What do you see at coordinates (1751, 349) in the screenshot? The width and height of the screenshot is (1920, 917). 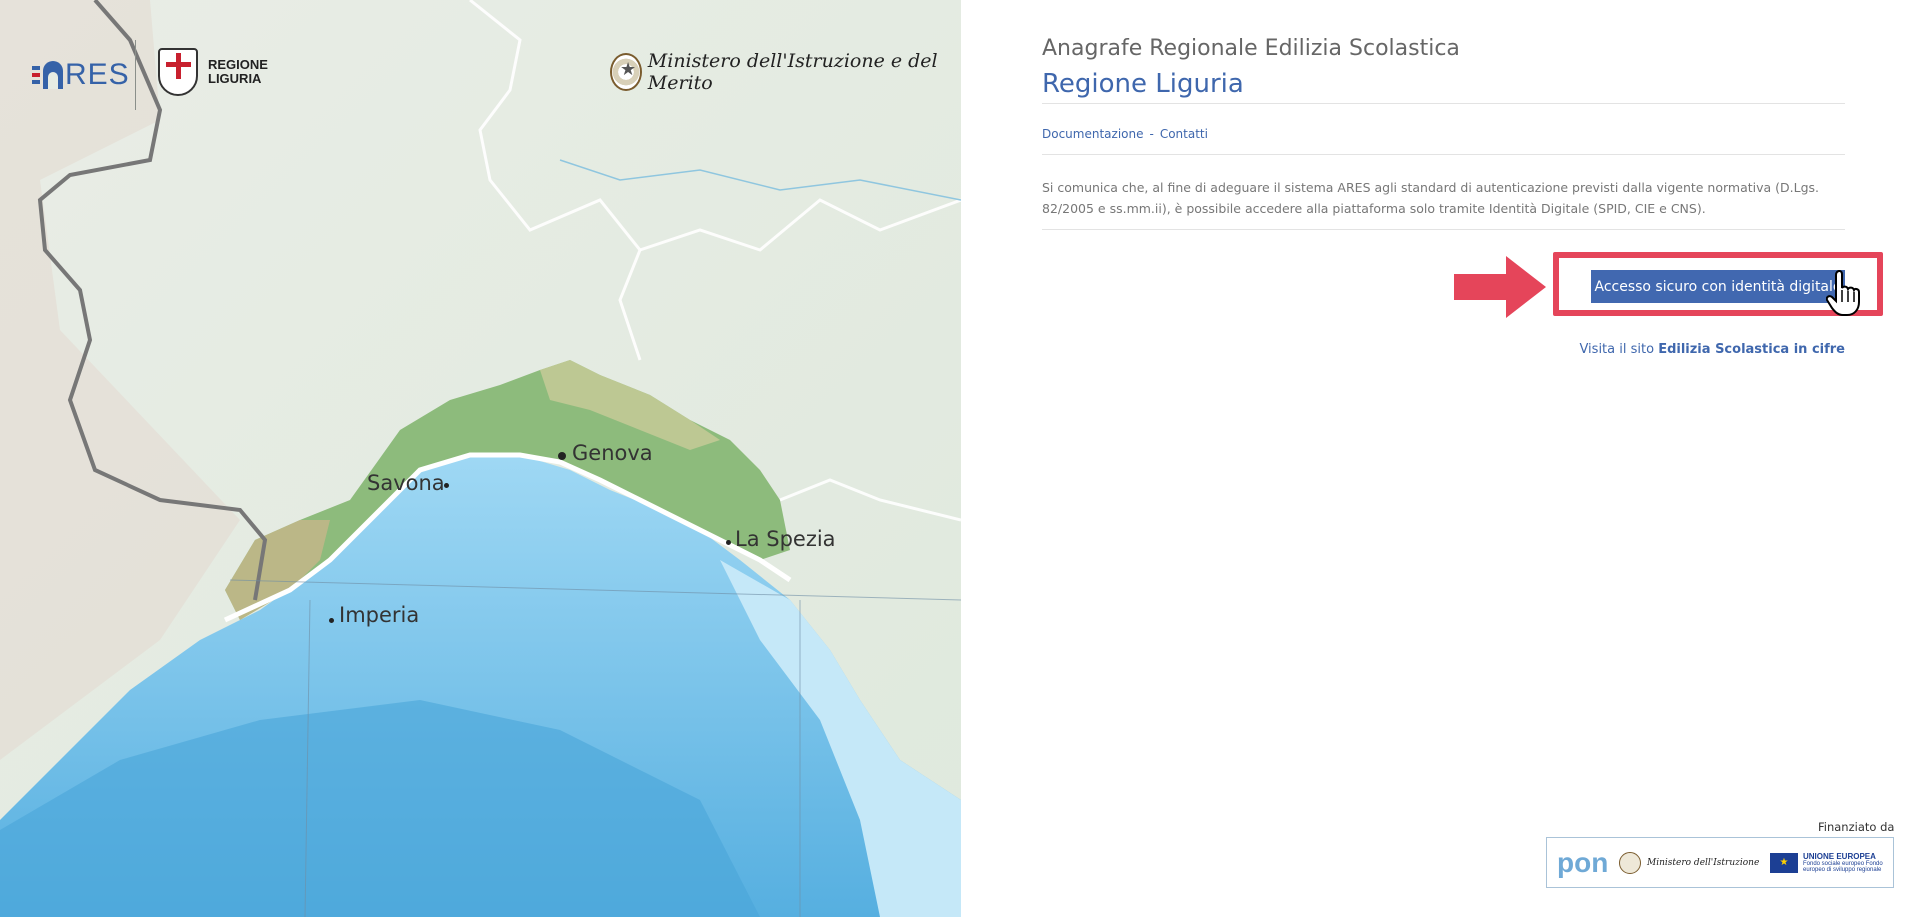 I see `edilizia-scolastica-link: Edilizia Scolastica in cifre` at bounding box center [1751, 349].